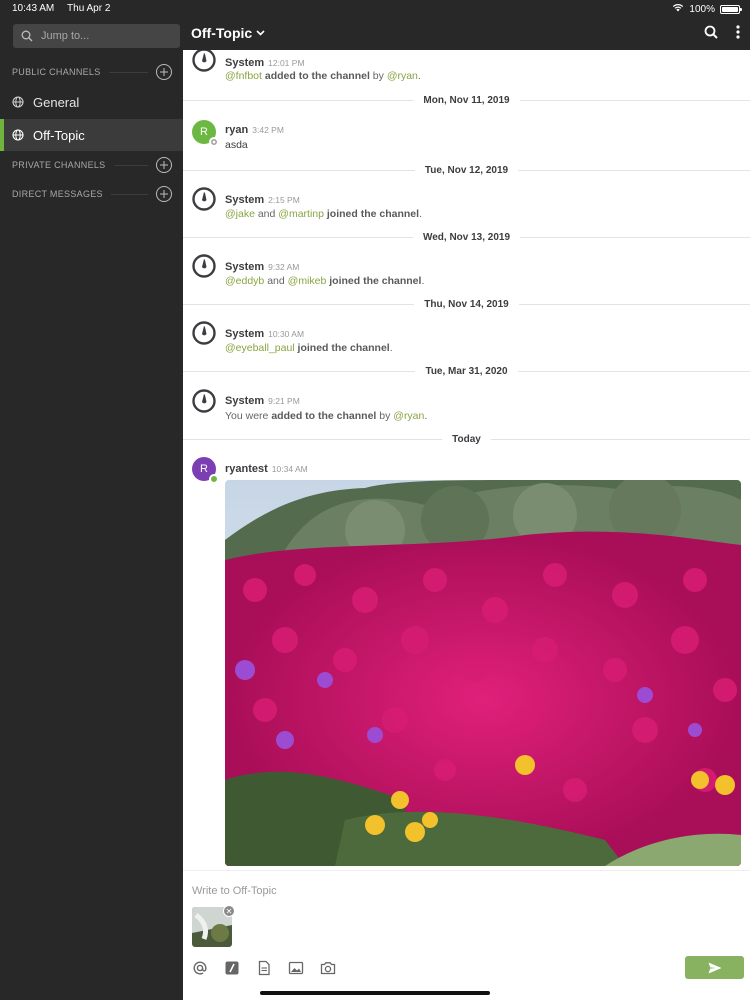 The image size is (750, 1000). I want to click on message-composer: Write to Off-Topic ✕, so click(466, 935).